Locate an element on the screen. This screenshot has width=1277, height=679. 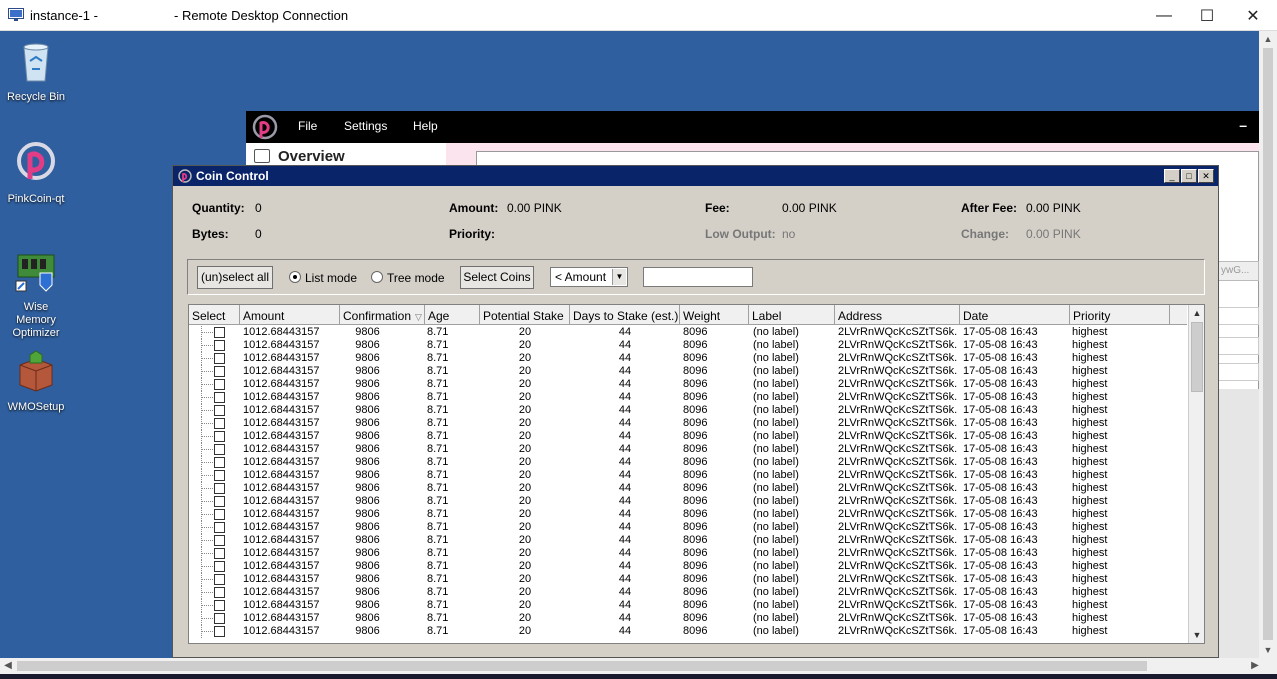
rdp-maximize-button: ☐ is located at coordinates (1207, 15).